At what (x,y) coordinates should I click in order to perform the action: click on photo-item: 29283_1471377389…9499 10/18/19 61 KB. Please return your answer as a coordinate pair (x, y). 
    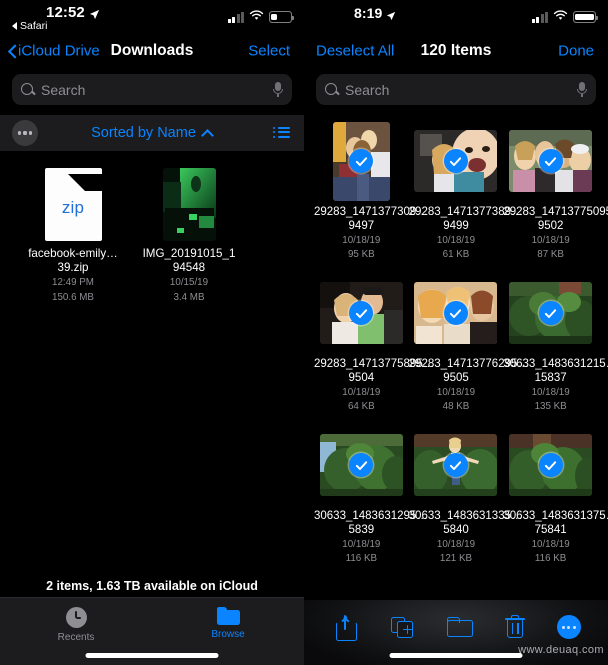
    Looking at the image, I should click on (465, 191).